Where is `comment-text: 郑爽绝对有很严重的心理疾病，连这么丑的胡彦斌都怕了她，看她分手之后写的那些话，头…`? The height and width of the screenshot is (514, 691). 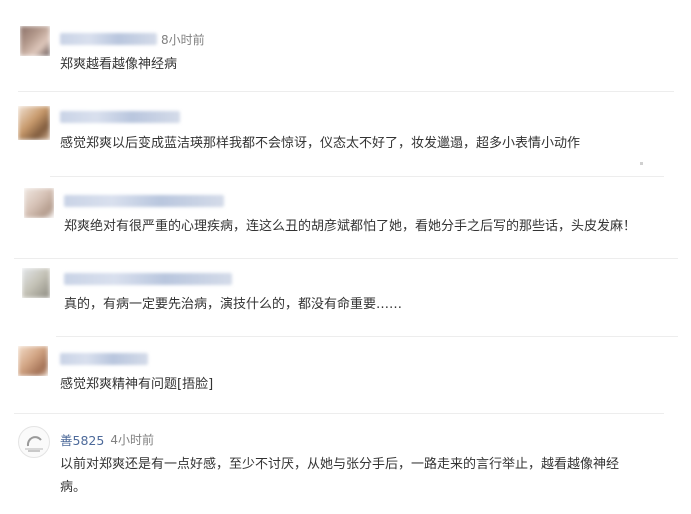 comment-text: 郑爽绝对有很严重的心理疾病，连这么丑的胡彦斌都怕了她，看她分手之后写的那些话，头… is located at coordinates (350, 226).